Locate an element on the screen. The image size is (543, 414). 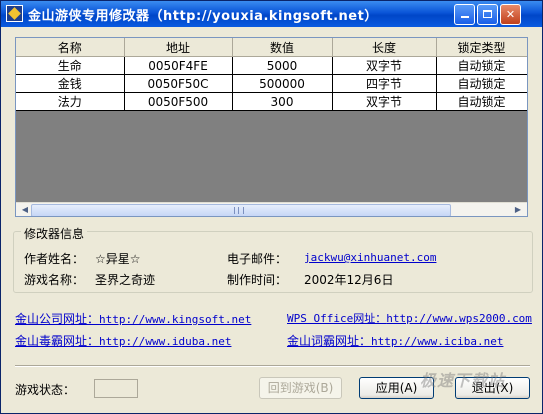
cell-address: 0050F500 is located at coordinates (178, 101).